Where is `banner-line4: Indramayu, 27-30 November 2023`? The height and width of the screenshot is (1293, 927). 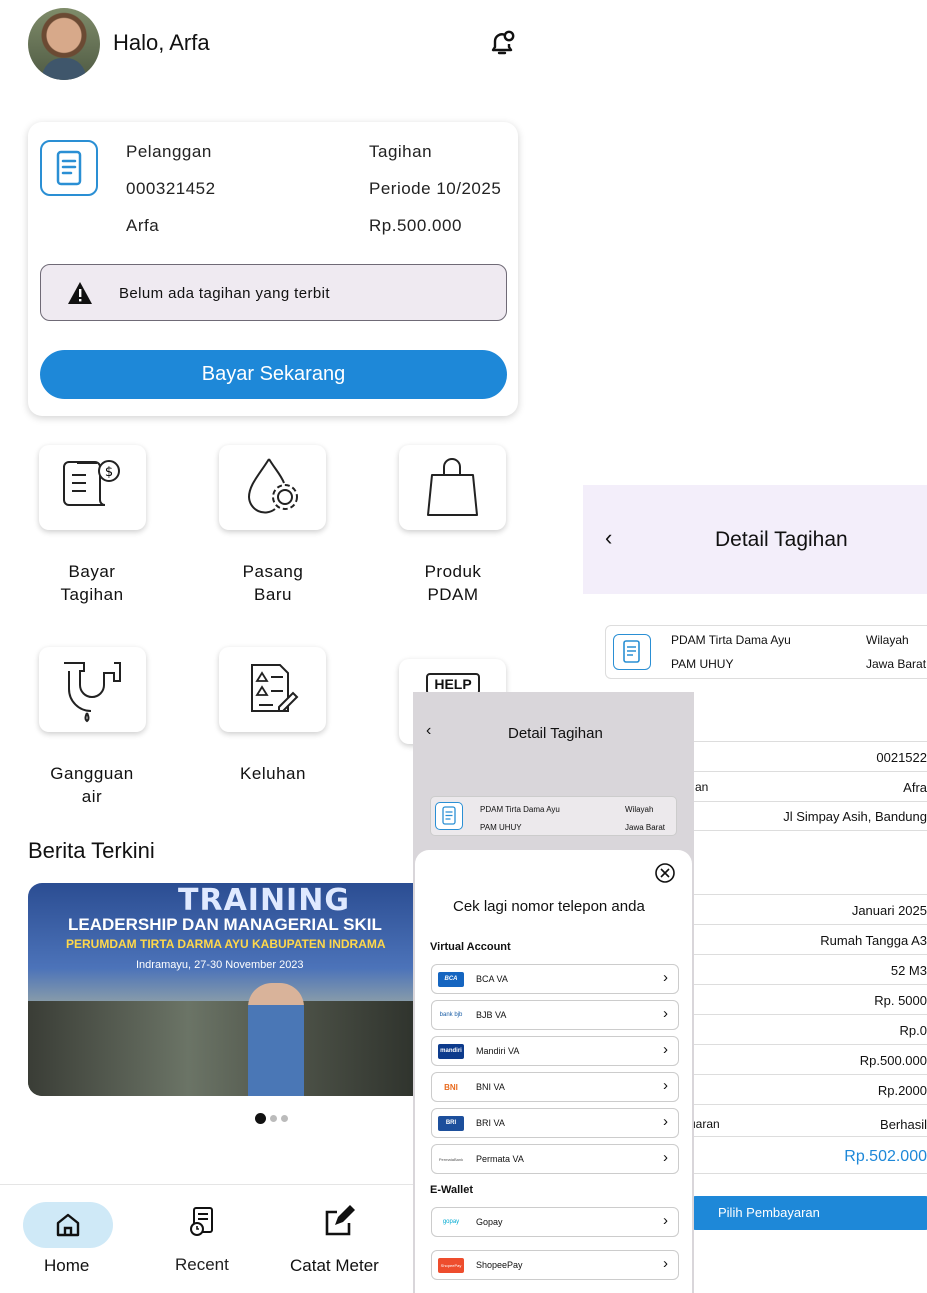 banner-line4: Indramayu, 27-30 November 2023 is located at coordinates (220, 965).